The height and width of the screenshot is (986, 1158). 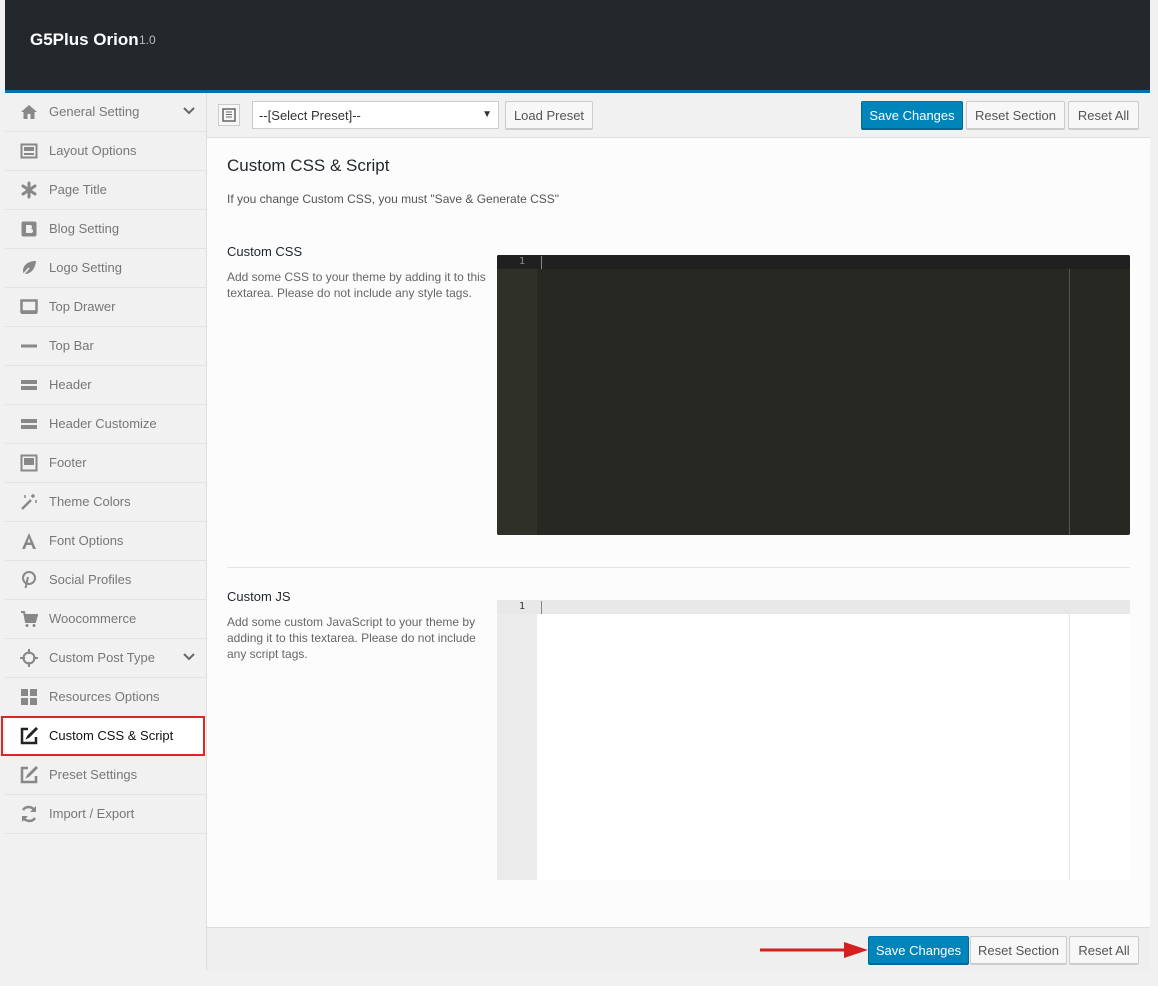 I want to click on footer-save-changes-button: Save Changes, so click(x=918, y=950).